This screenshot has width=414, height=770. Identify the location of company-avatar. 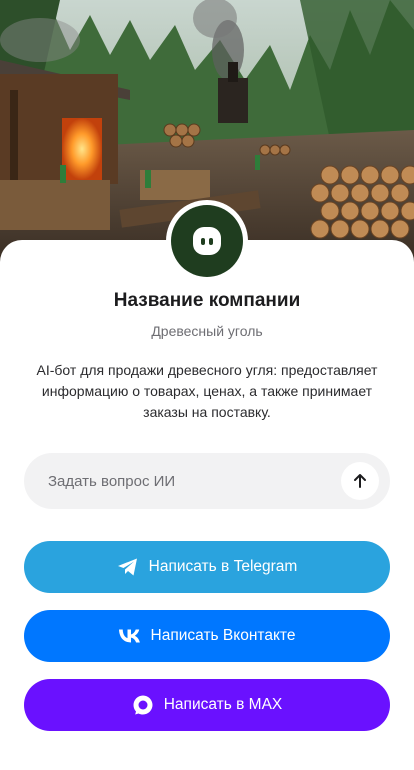
(207, 241).